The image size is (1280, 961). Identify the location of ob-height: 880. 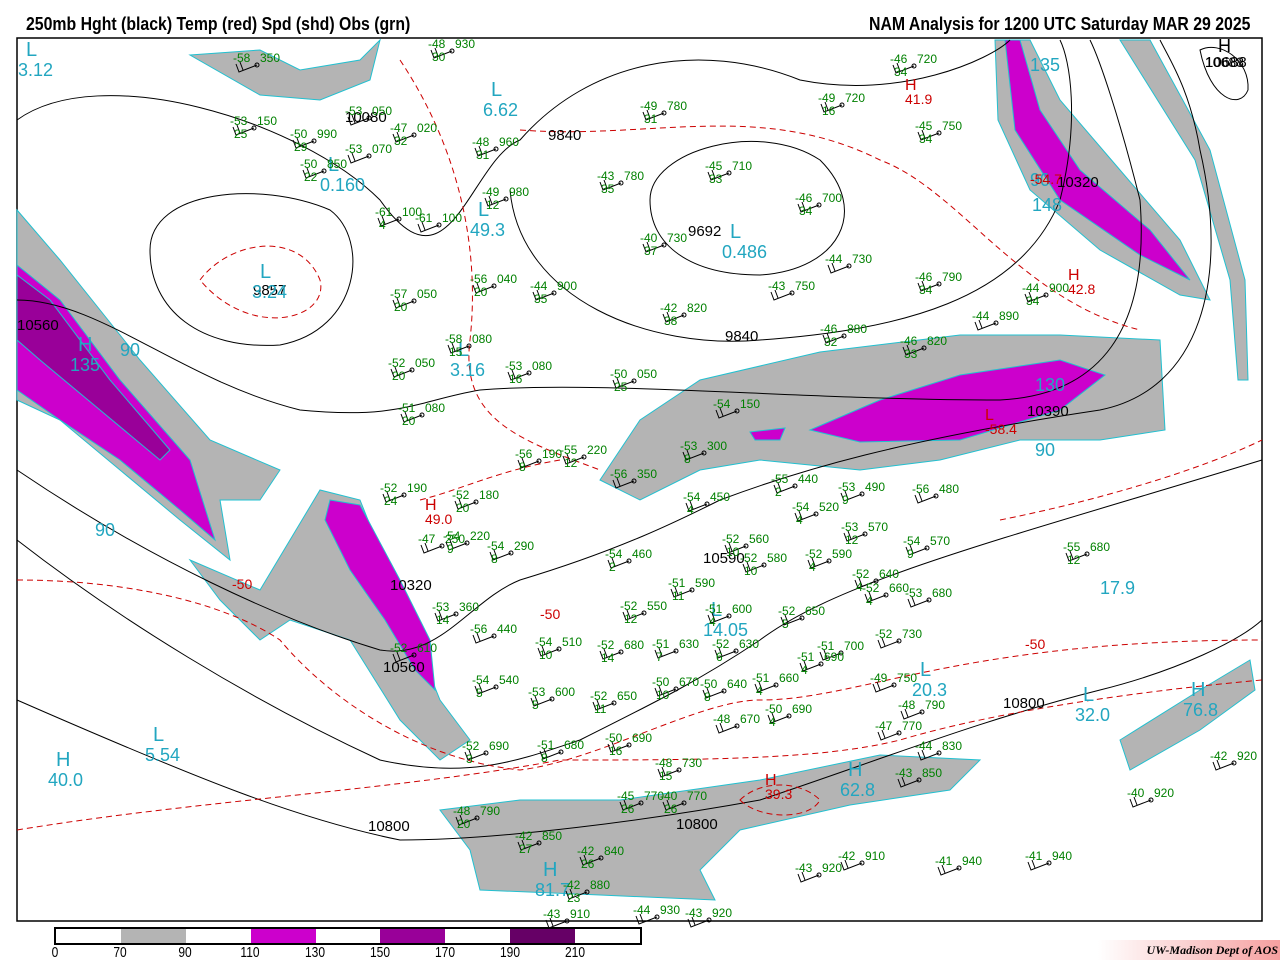
(857, 329).